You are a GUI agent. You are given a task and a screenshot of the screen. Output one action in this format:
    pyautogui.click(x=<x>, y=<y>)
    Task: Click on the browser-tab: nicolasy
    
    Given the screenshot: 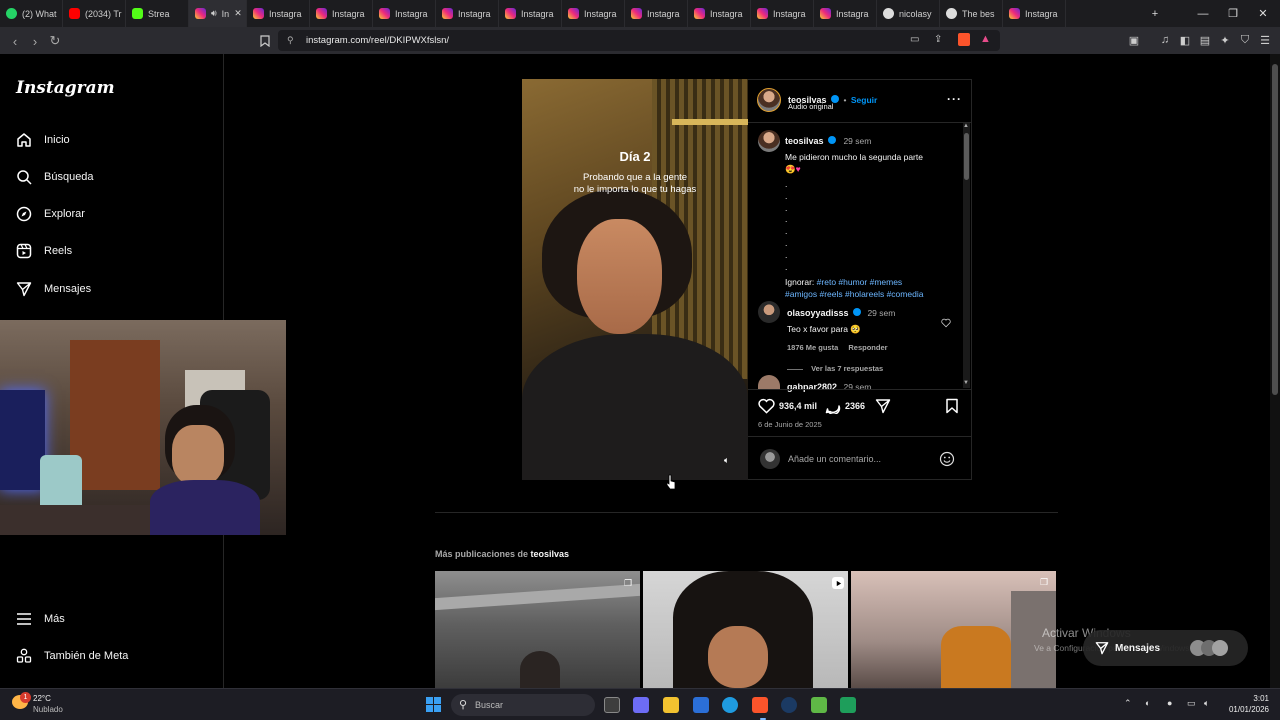 What is the action you would take?
    pyautogui.click(x=908, y=13)
    